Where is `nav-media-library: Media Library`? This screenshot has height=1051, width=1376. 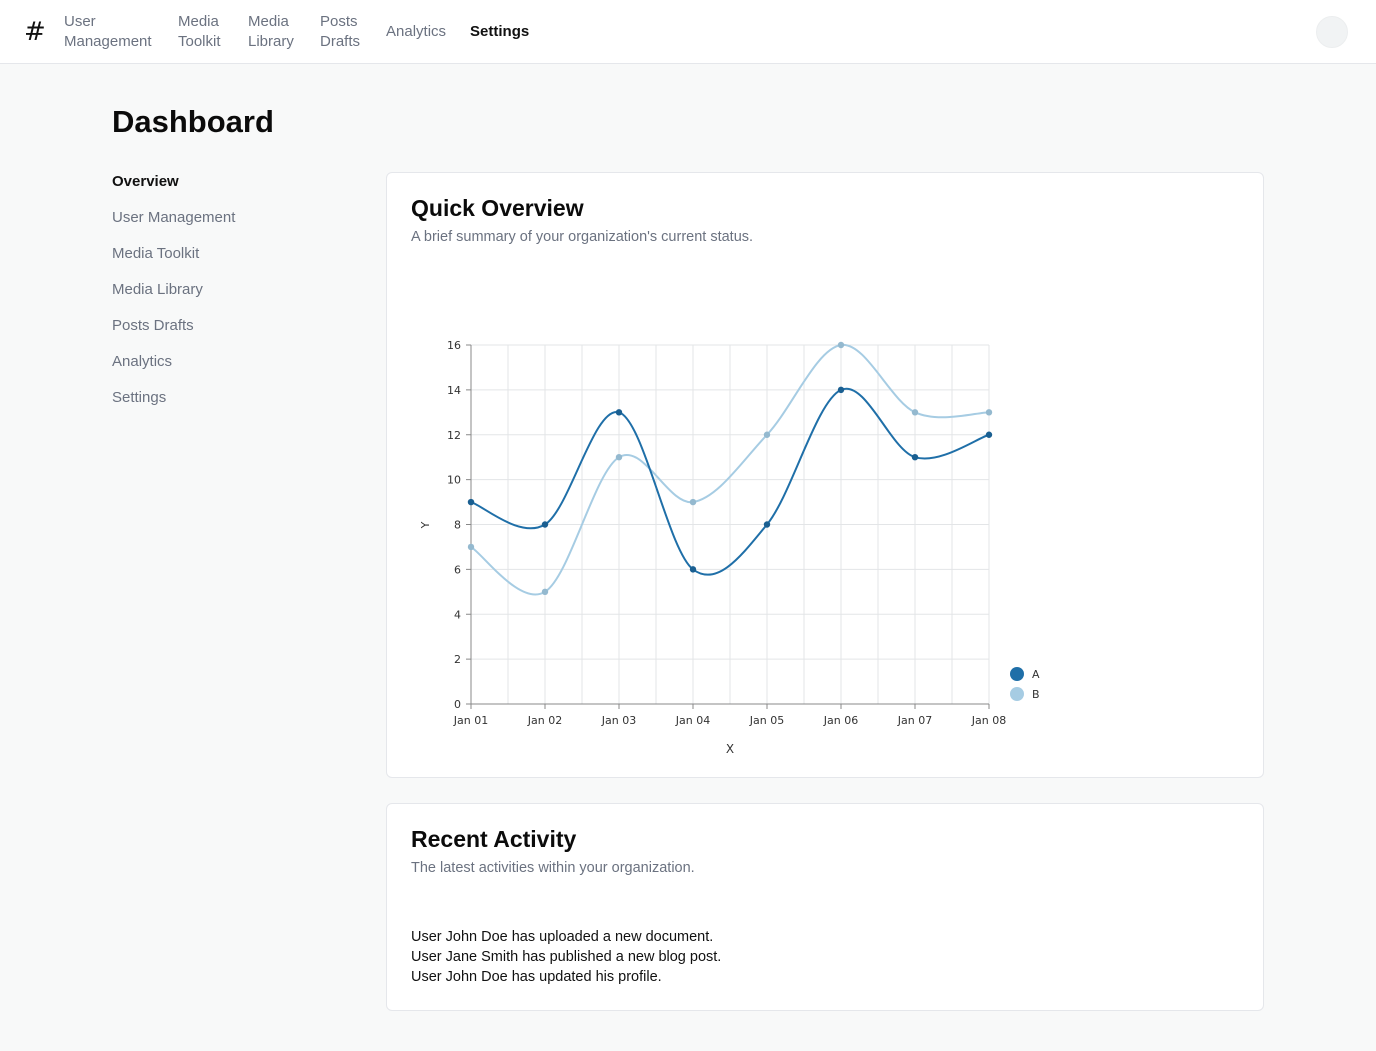 nav-media-library: Media Library is located at coordinates (272, 32).